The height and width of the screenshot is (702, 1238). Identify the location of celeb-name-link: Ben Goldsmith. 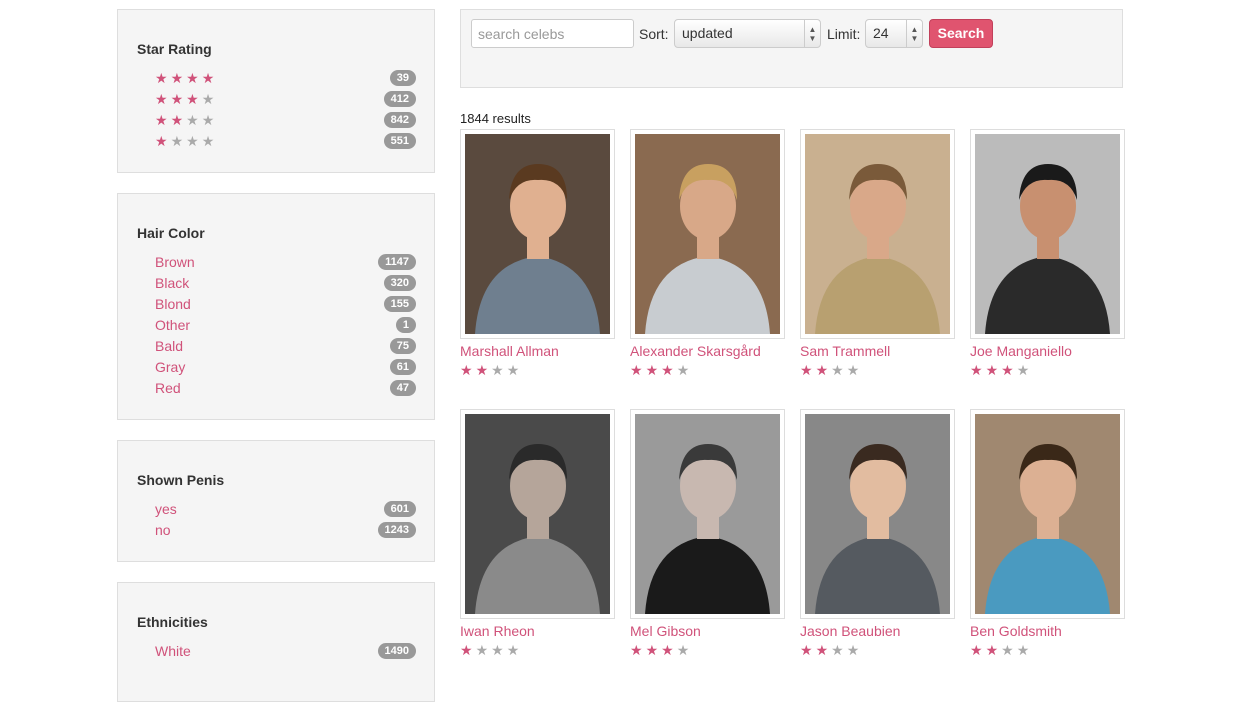
(1047, 631).